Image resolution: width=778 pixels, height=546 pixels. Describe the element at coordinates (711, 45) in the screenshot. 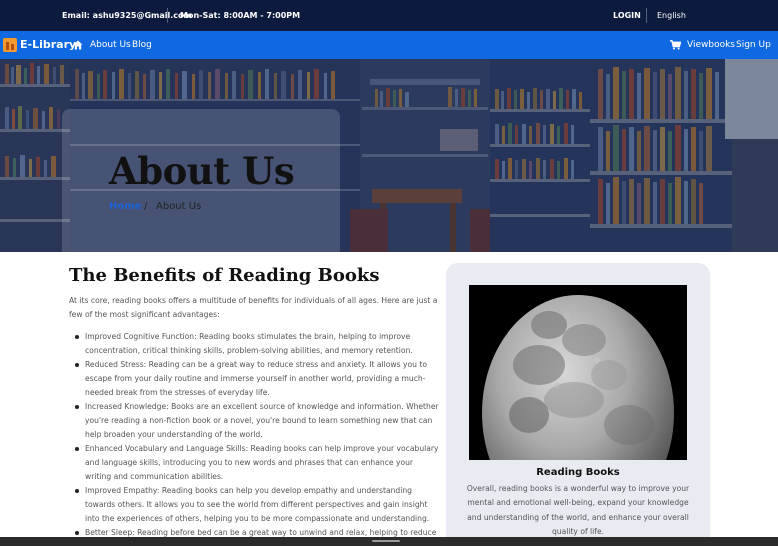

I see `nav-viewbooks: Viewbooks` at that location.